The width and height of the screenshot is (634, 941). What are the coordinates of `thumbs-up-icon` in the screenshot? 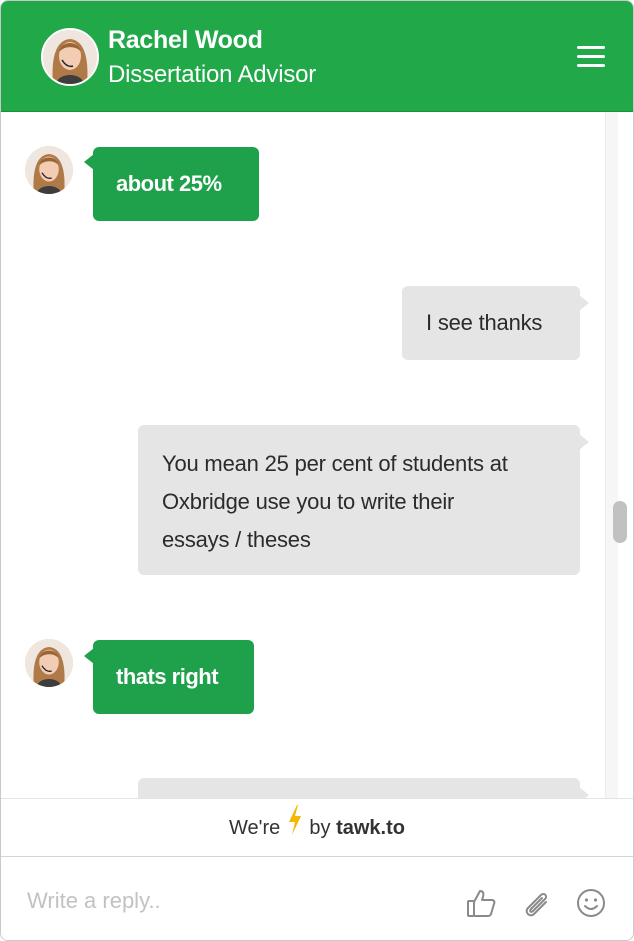 It's located at (481, 903).